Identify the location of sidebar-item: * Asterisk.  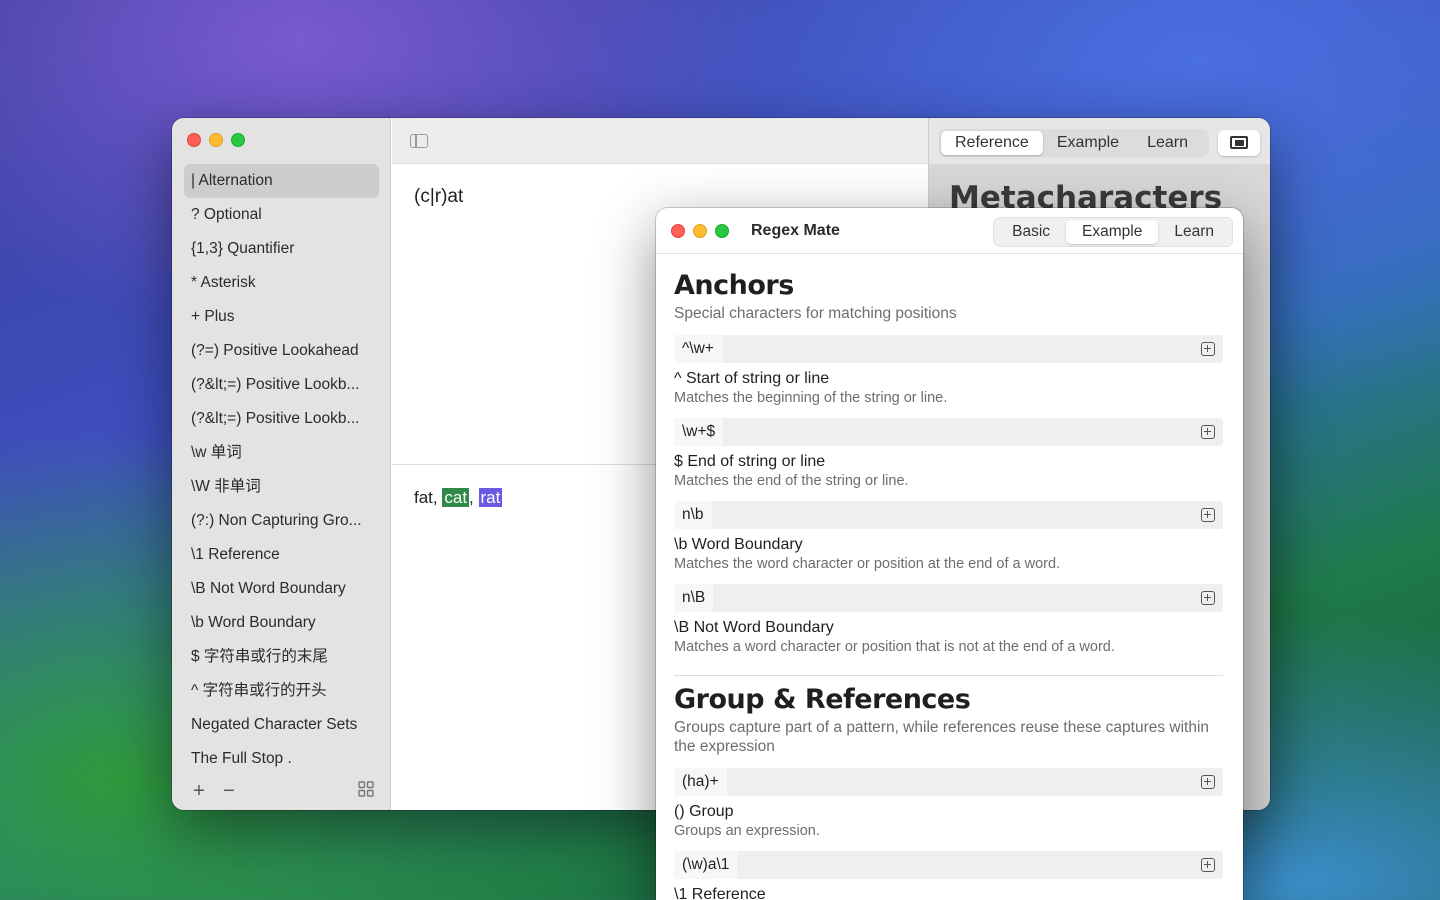
(281, 283).